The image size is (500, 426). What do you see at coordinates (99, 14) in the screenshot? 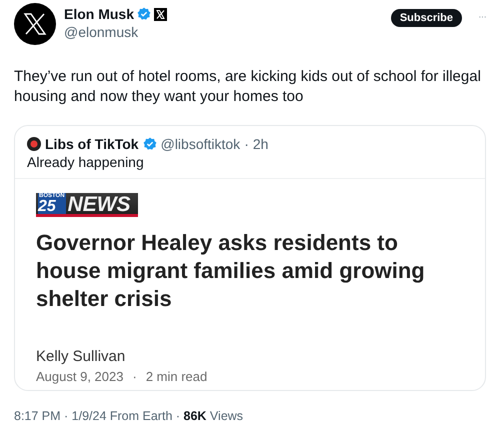
I see `author-name: Elon Musk` at bounding box center [99, 14].